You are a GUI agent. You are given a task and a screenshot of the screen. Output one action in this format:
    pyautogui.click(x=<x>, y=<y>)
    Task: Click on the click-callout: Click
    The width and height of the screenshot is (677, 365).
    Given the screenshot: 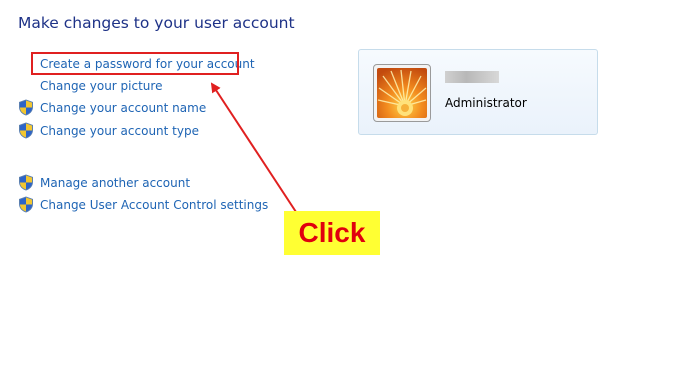 What is the action you would take?
    pyautogui.click(x=332, y=233)
    